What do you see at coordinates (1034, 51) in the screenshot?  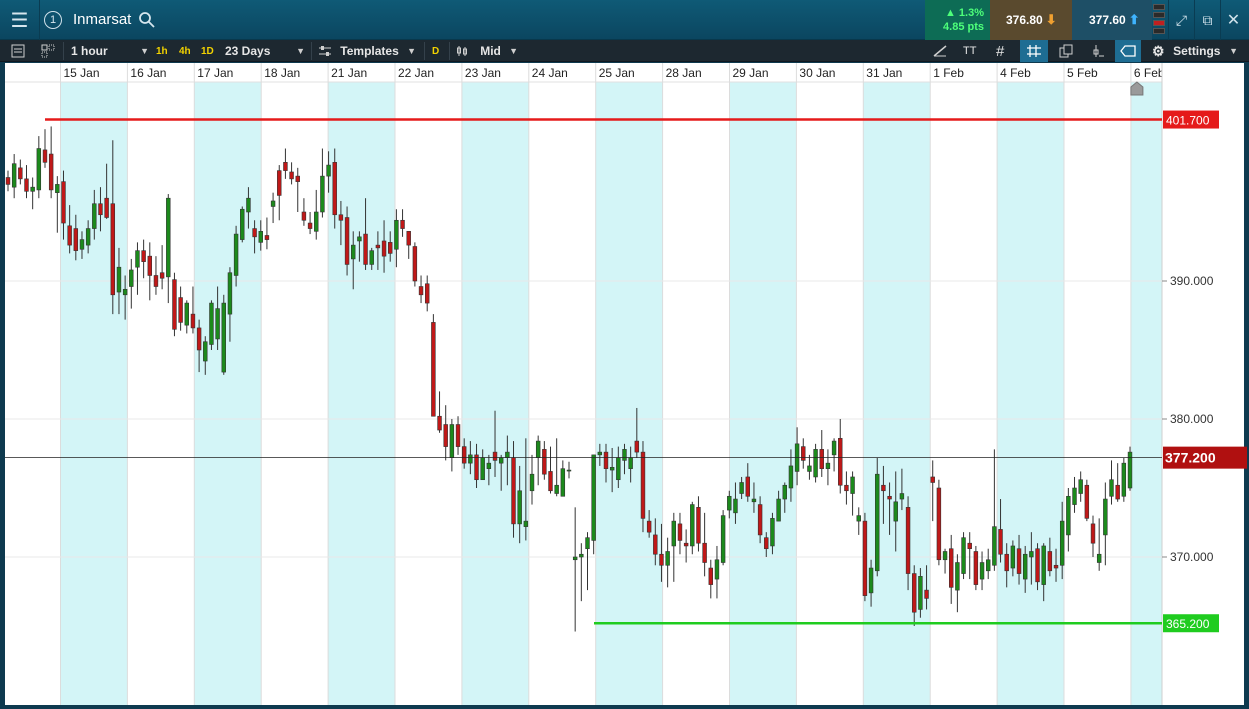 I see `crosshair-grid-icon` at bounding box center [1034, 51].